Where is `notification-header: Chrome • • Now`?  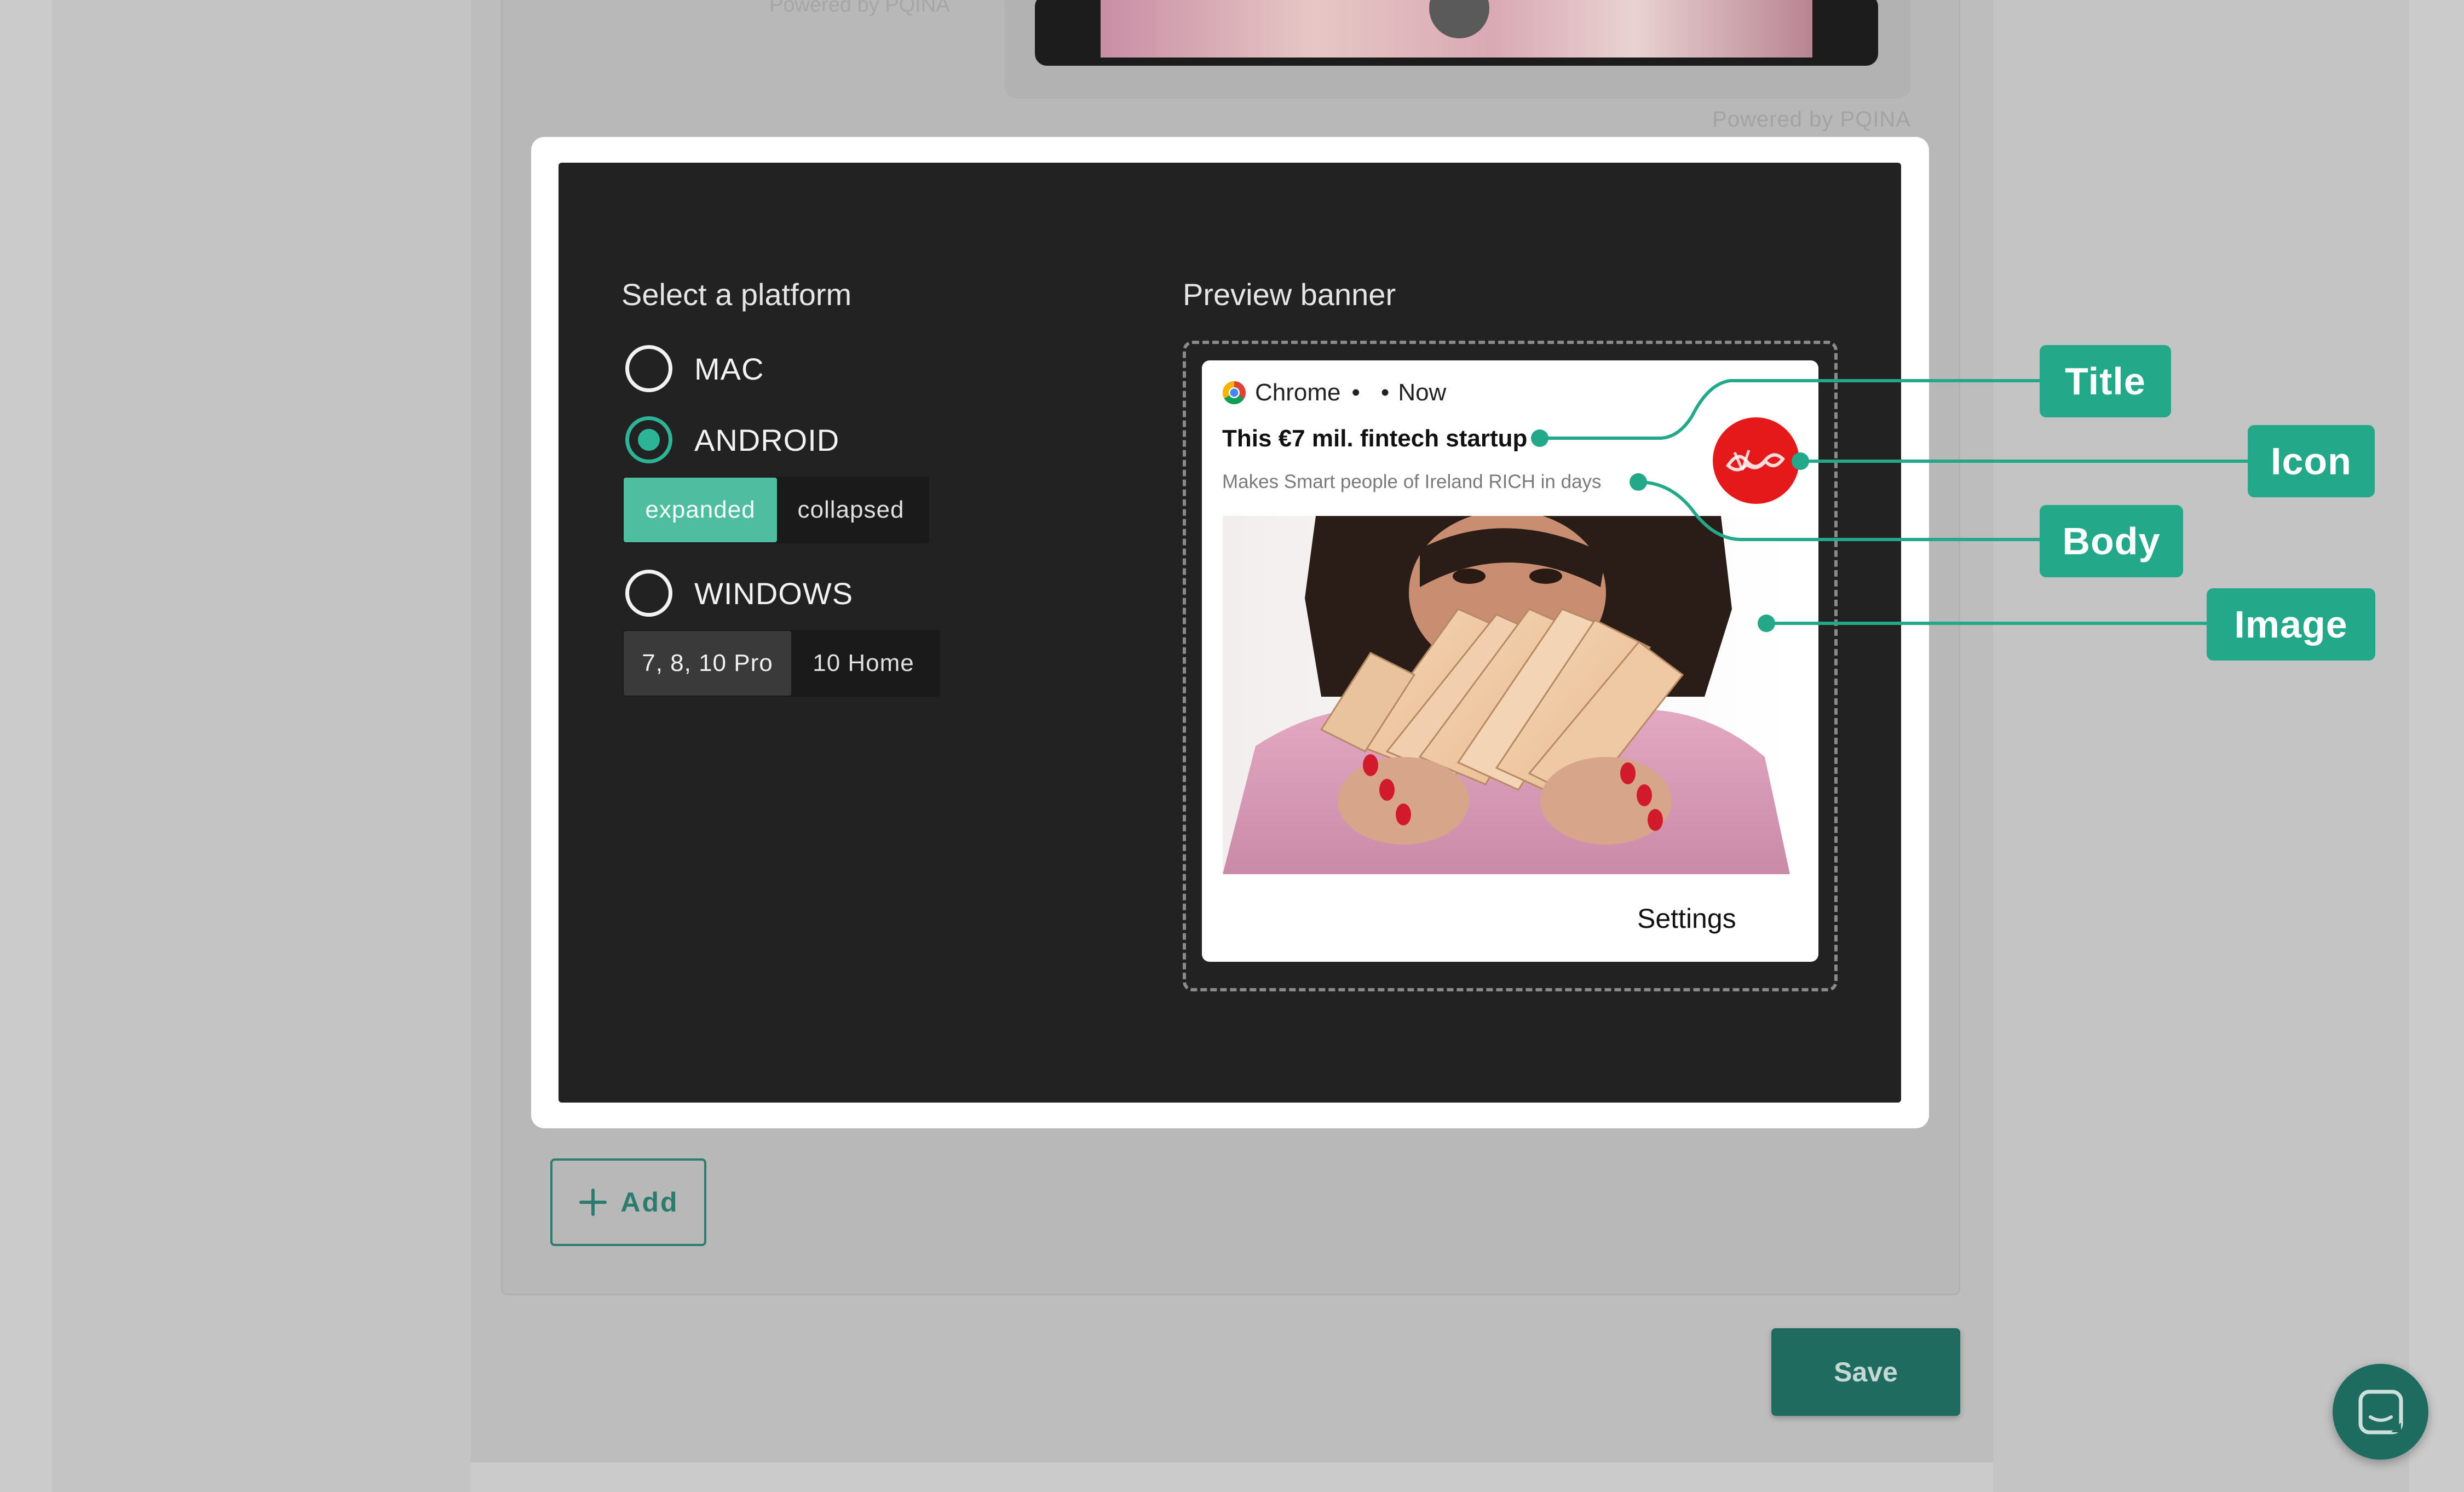 notification-header: Chrome • • Now is located at coordinates (1334, 393).